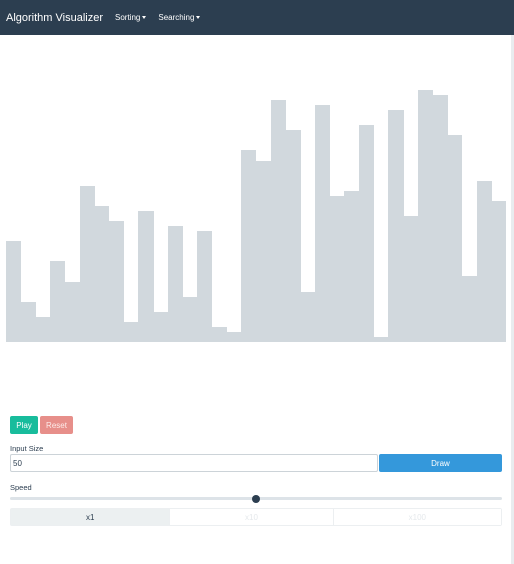  I want to click on draw-button: Draw, so click(440, 463).